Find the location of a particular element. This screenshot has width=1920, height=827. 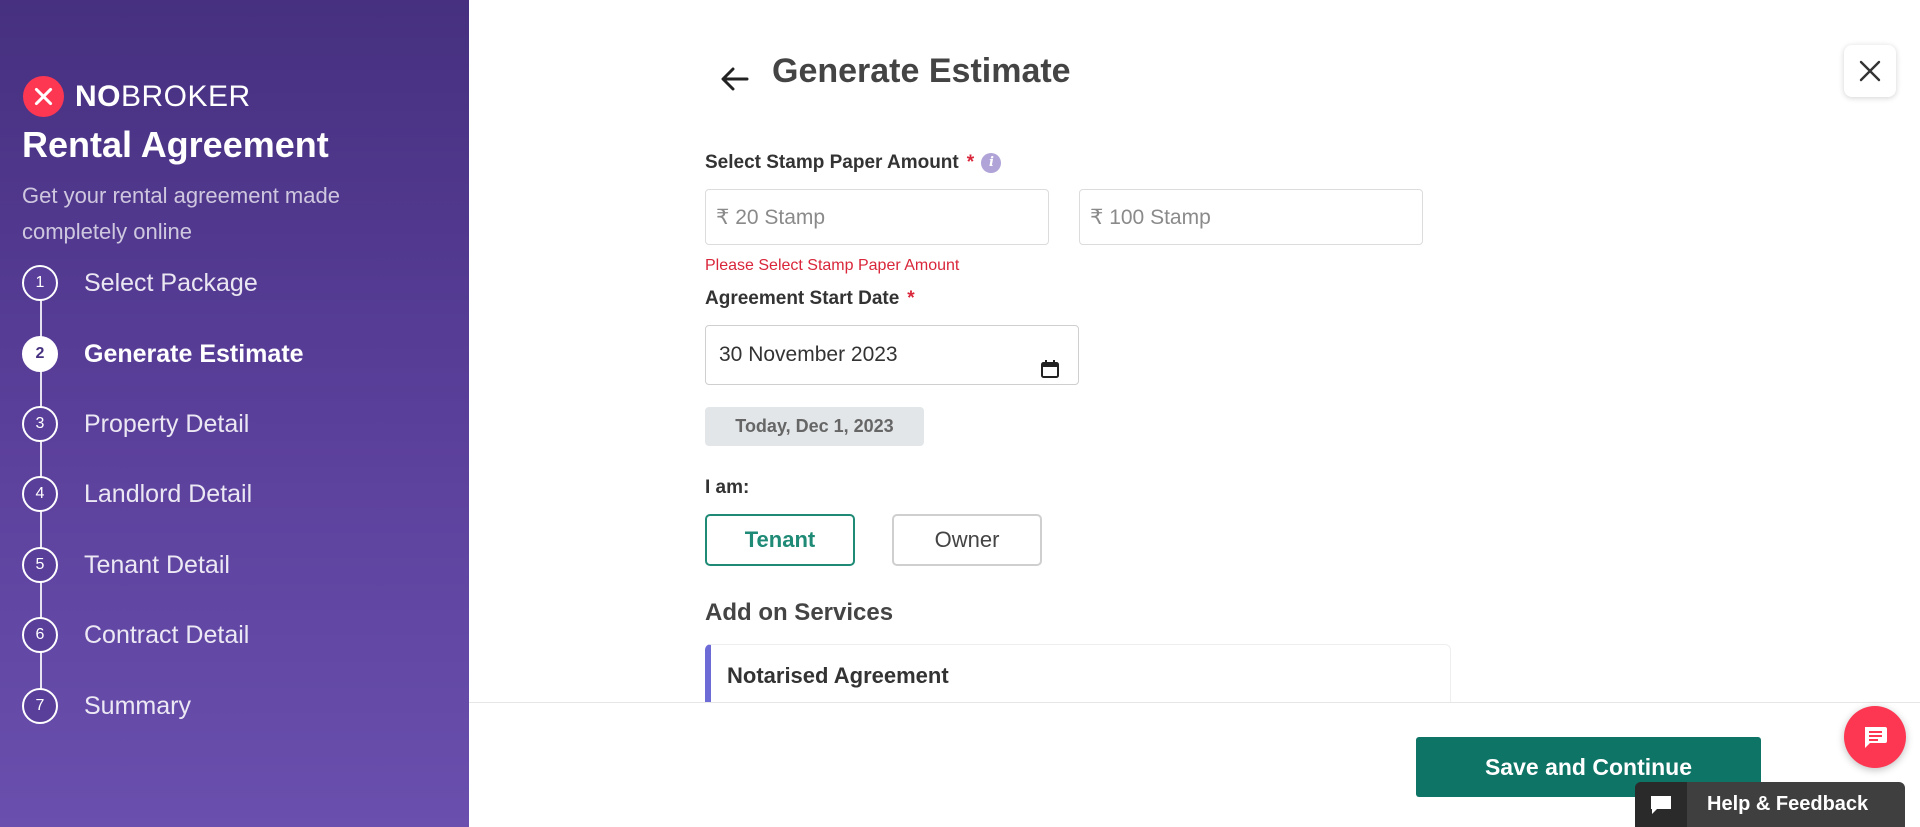

stamp-amount-label-text: Select Stamp Paper Amount is located at coordinates (832, 162).